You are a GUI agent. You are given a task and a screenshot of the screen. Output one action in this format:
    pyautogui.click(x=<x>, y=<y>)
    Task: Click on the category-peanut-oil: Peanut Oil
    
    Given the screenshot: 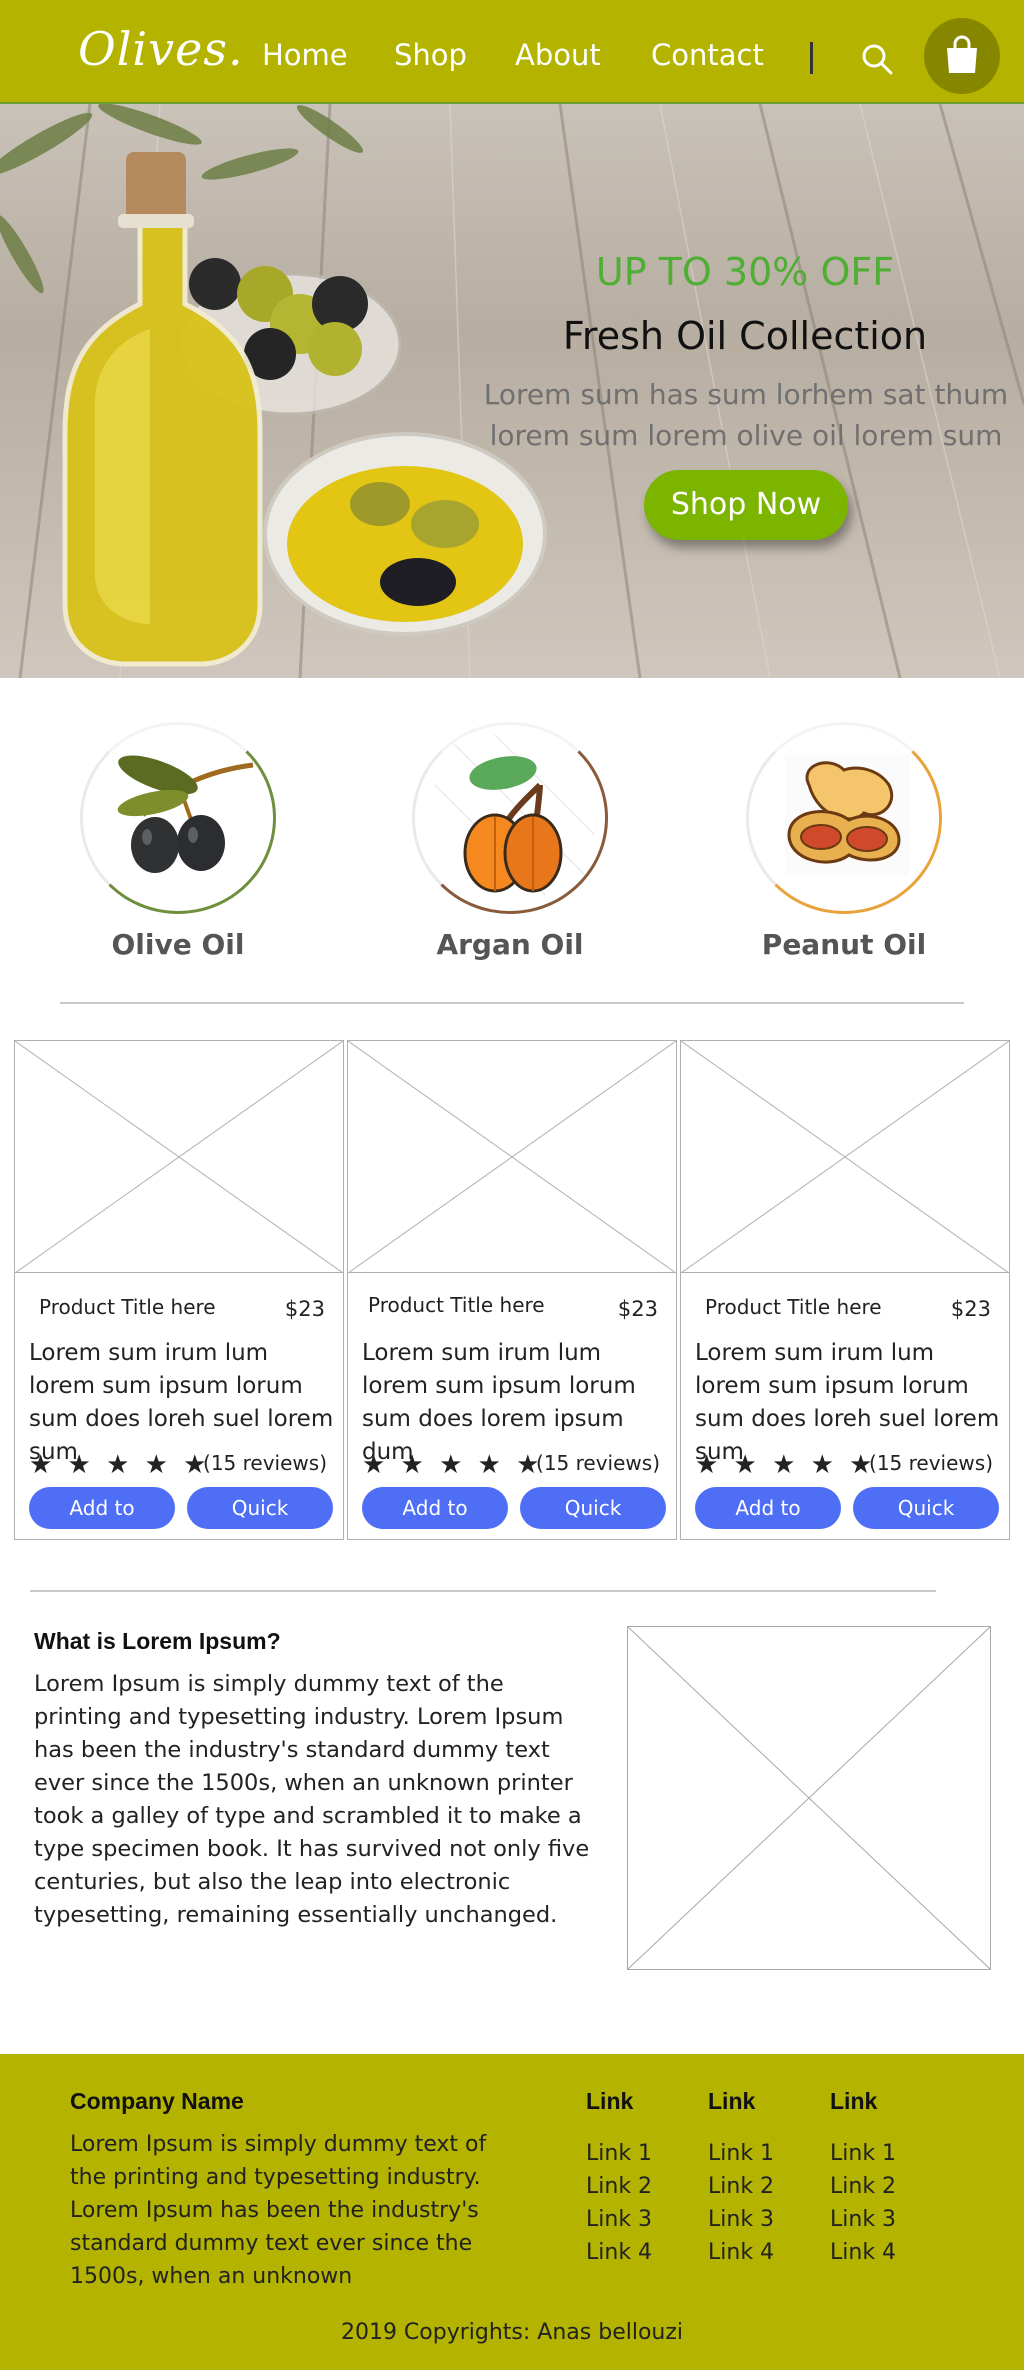 What is the action you would take?
    pyautogui.click(x=844, y=841)
    